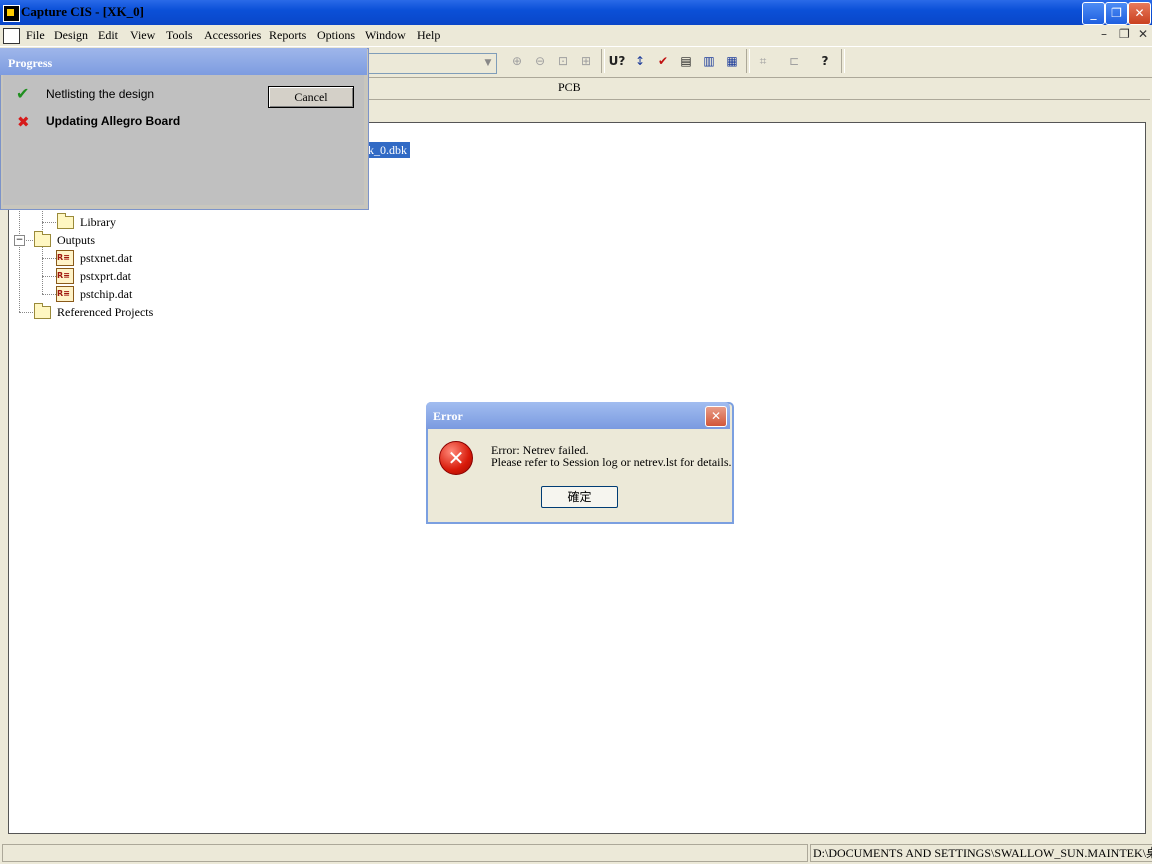  I want to click on menu-tools: Tools, so click(179, 35).